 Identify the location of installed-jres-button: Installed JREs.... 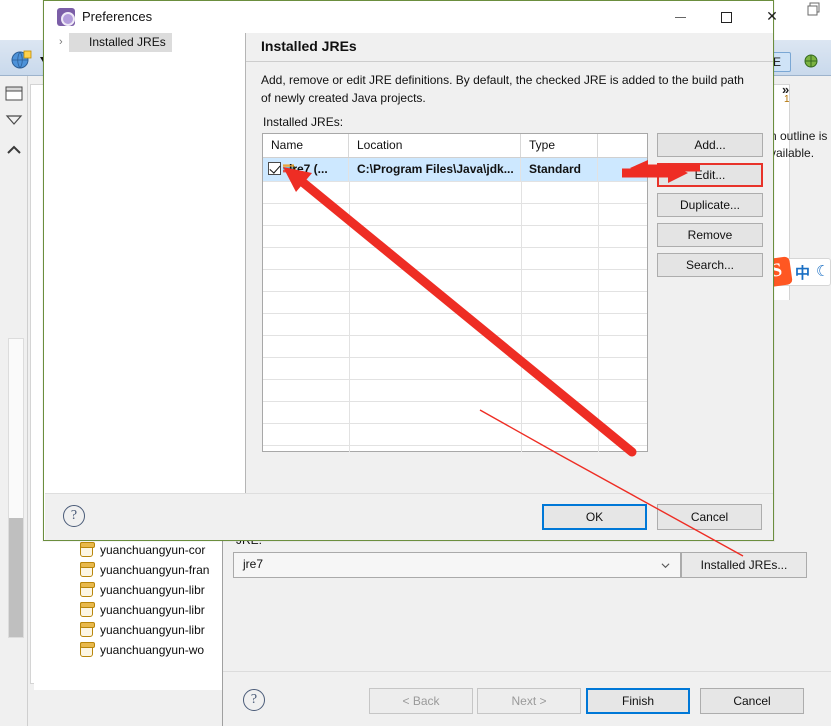
(744, 565).